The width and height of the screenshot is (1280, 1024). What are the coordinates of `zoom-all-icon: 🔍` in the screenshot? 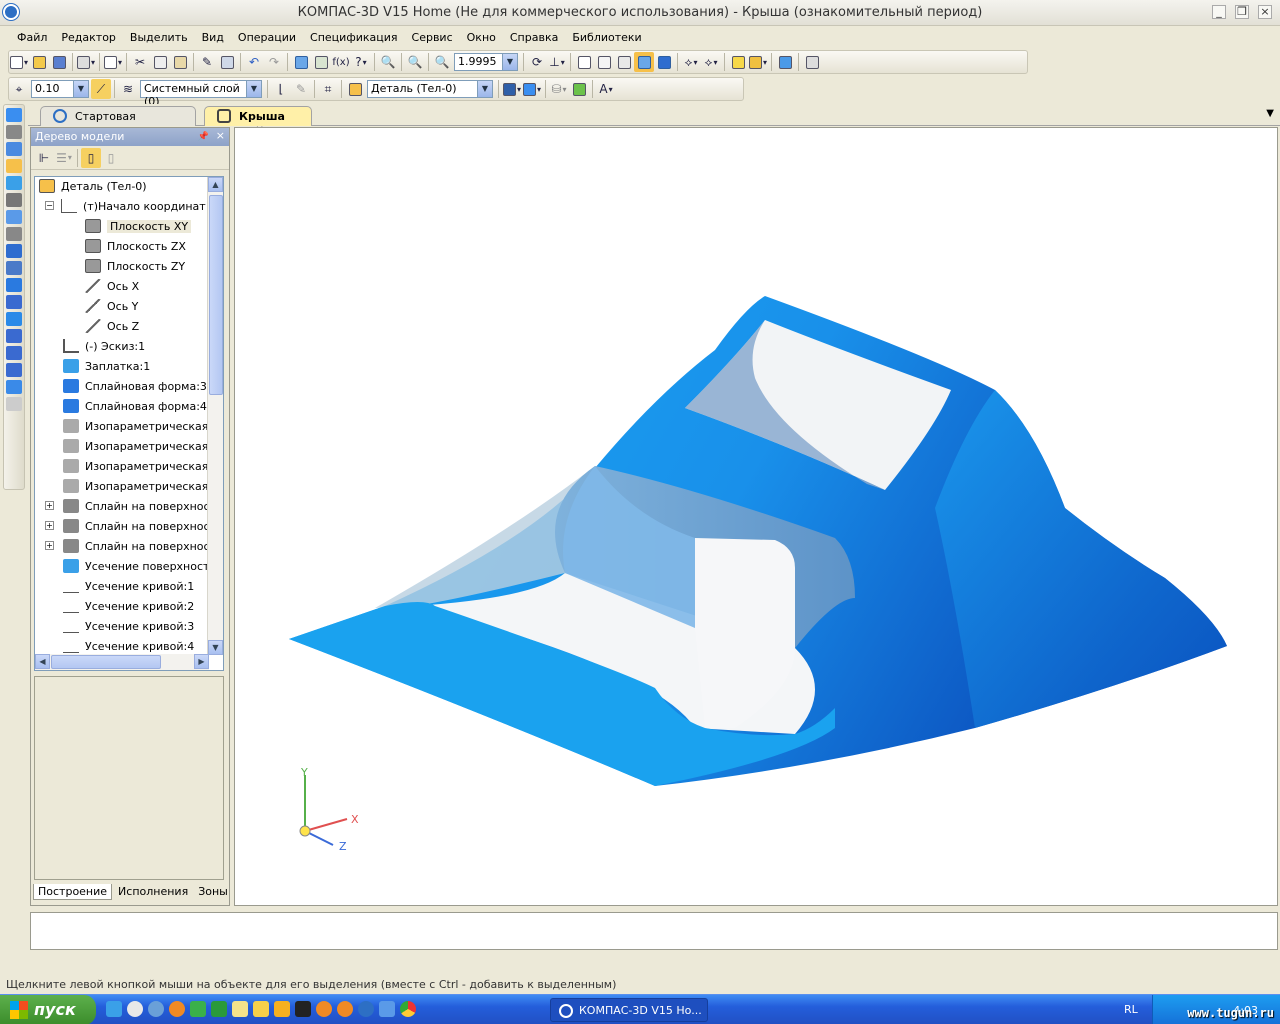 It's located at (415, 62).